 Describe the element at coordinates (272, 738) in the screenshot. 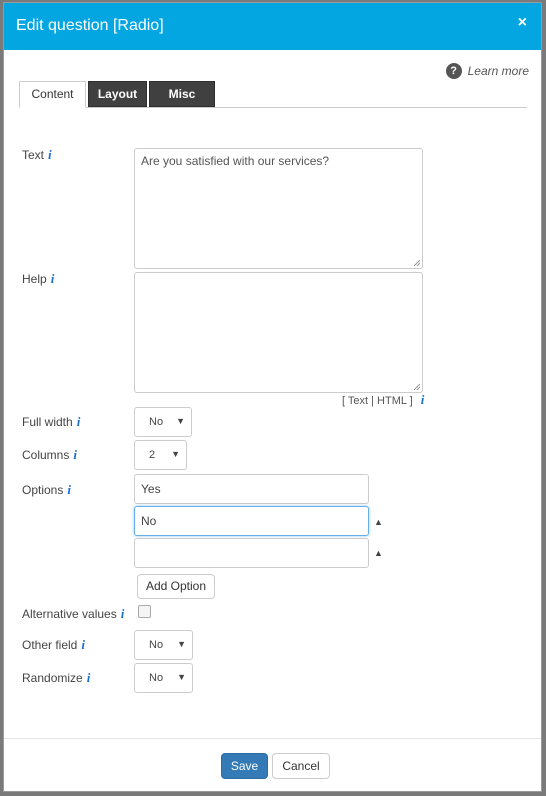

I see `footer-divider` at that location.